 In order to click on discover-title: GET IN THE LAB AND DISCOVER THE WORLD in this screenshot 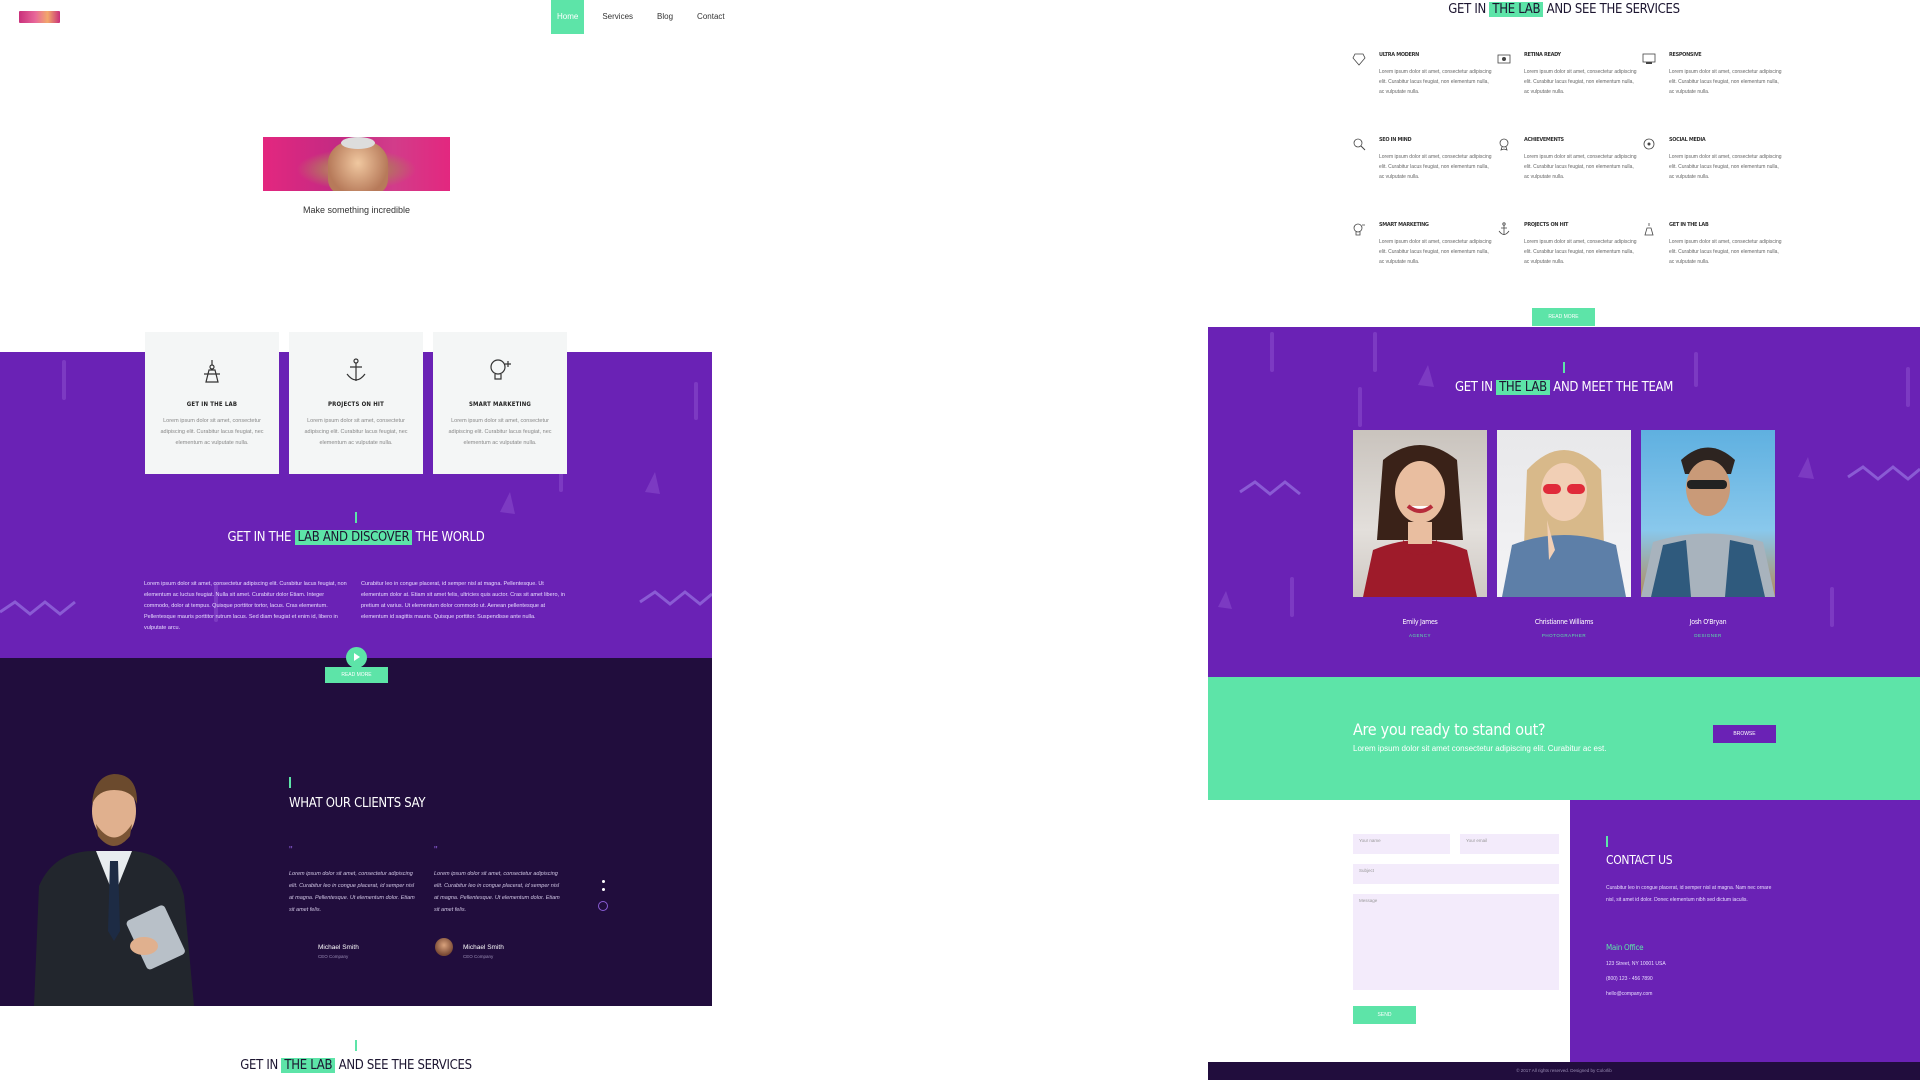, I will do `click(356, 537)`.